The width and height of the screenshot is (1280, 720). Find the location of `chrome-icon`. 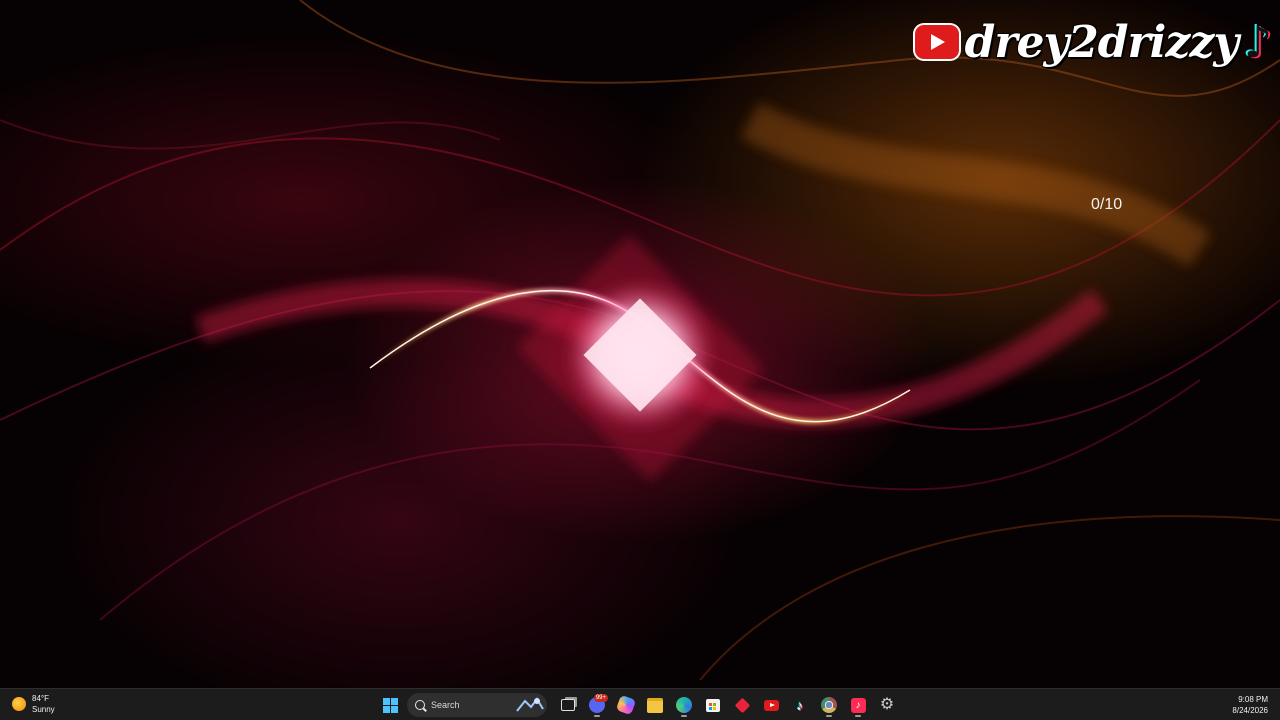

chrome-icon is located at coordinates (829, 705).